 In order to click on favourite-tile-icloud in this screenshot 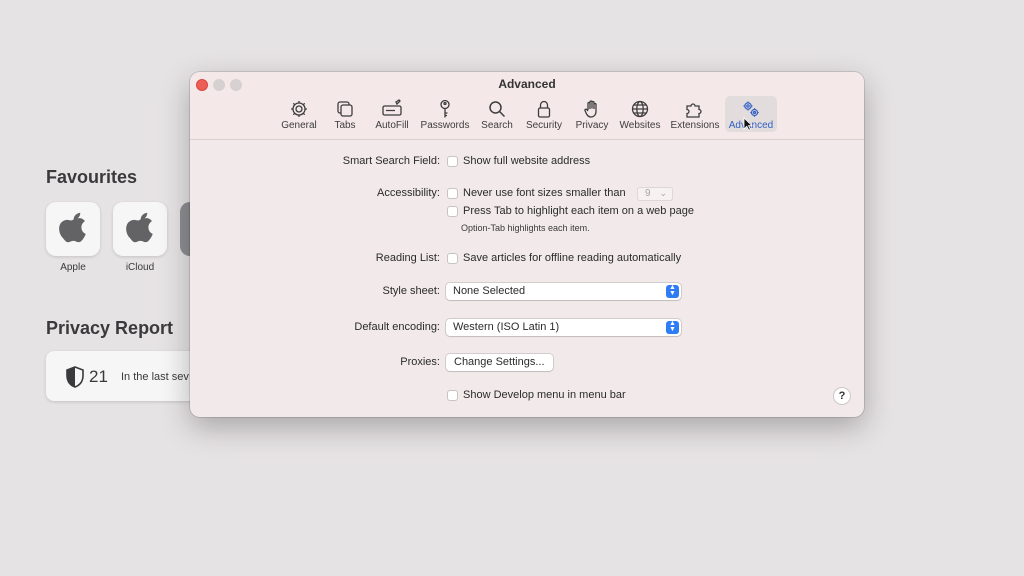, I will do `click(140, 229)`.